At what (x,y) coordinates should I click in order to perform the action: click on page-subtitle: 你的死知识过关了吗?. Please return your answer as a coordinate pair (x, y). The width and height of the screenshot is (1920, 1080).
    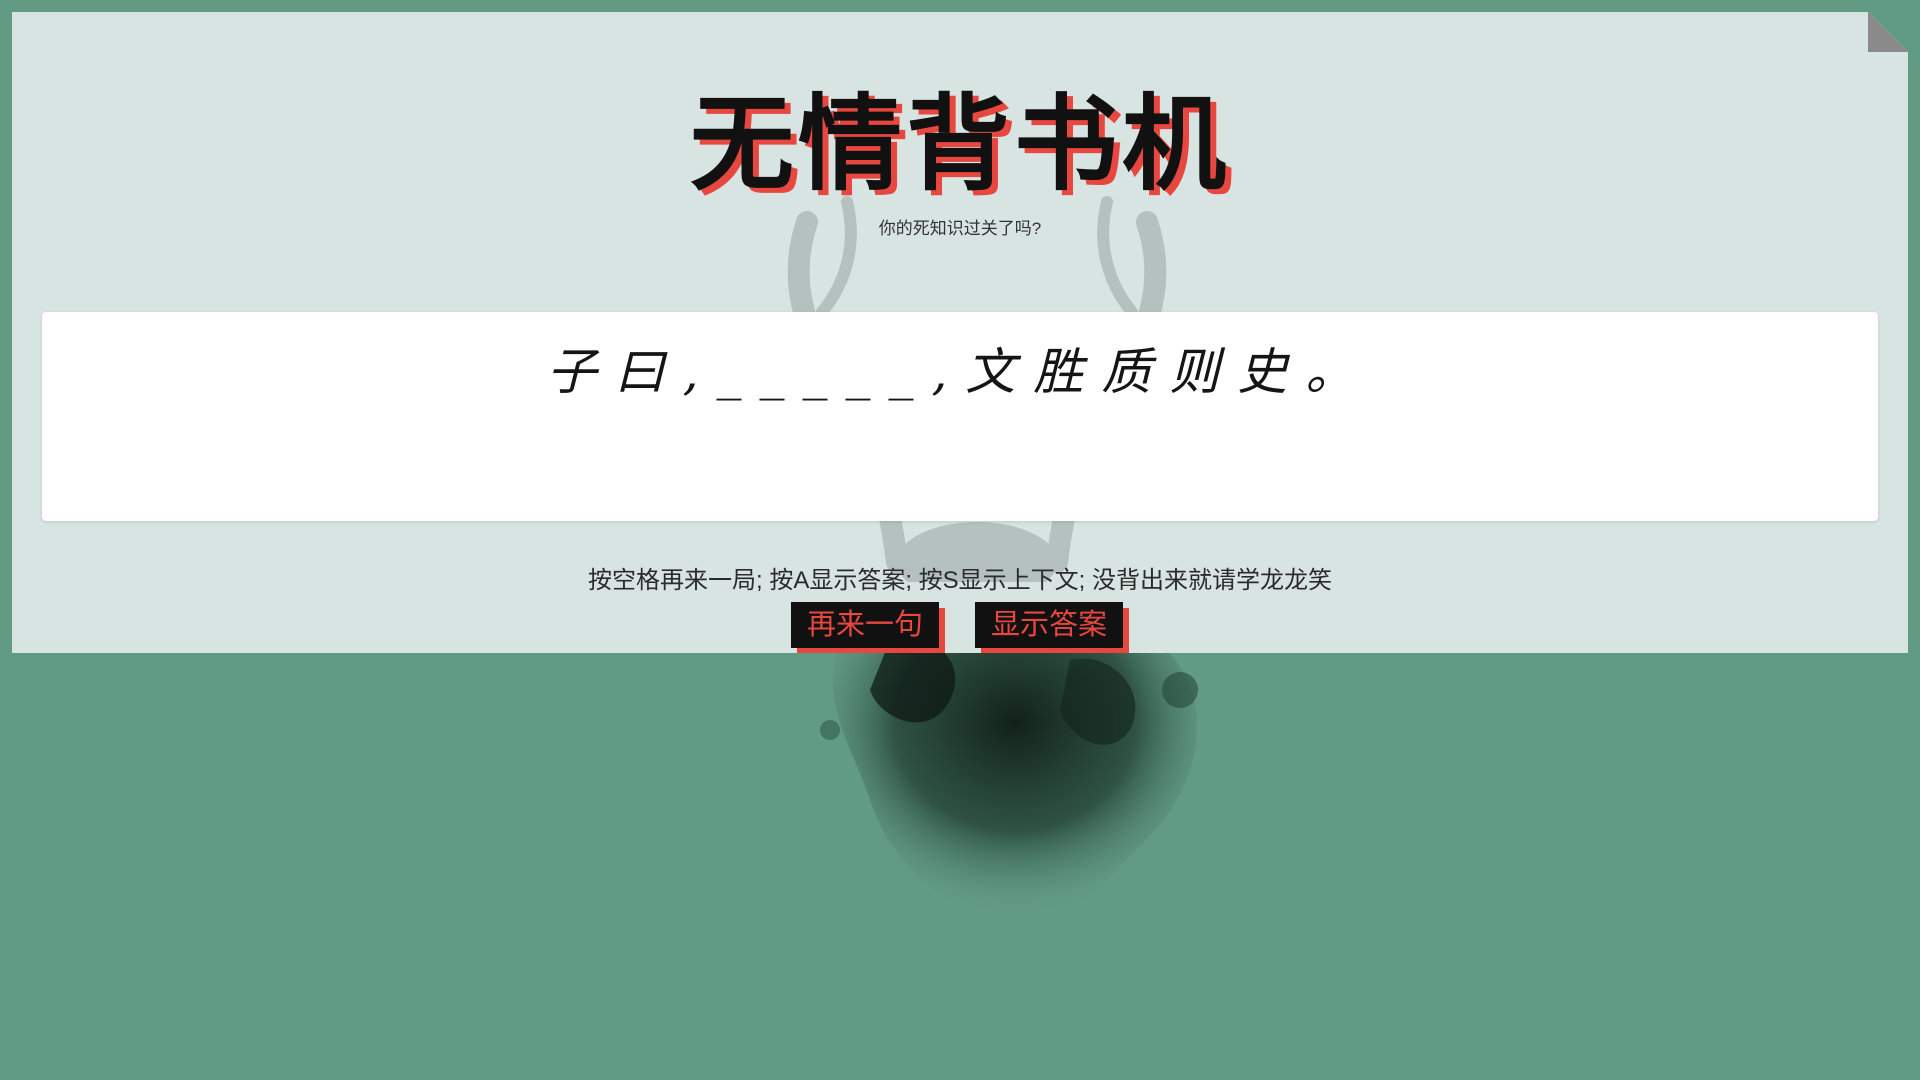
    Looking at the image, I should click on (960, 228).